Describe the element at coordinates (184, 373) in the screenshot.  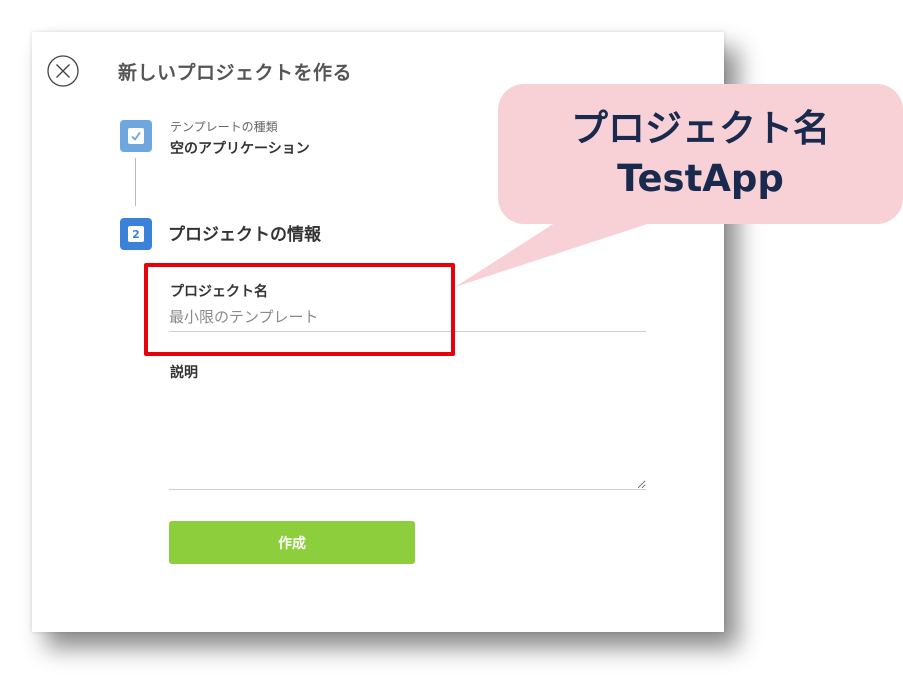
I see `description-label: 説明` at that location.